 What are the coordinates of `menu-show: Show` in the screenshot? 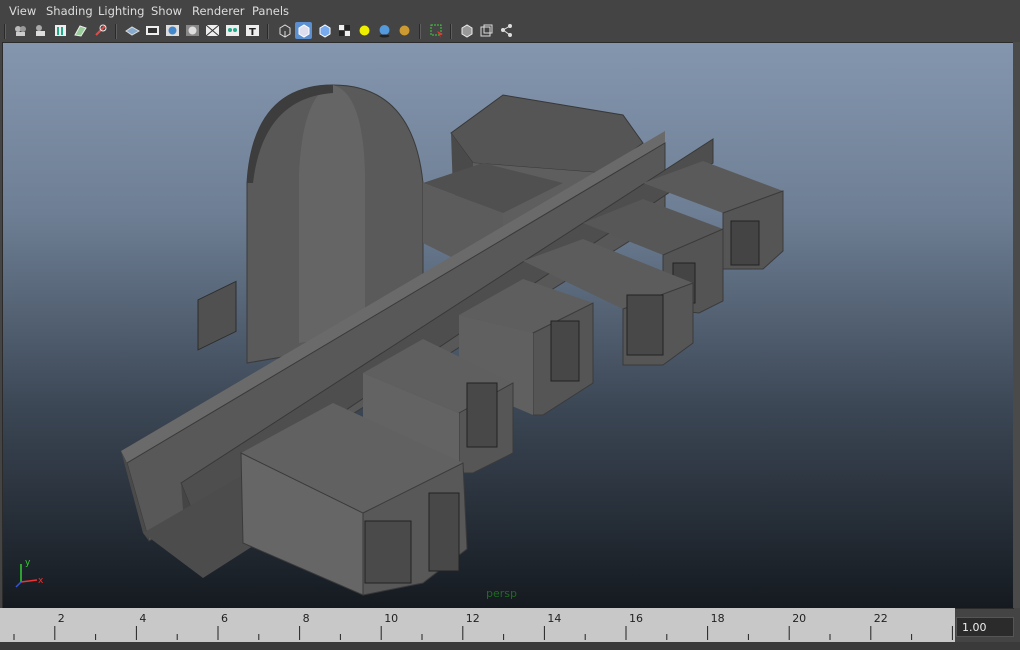 It's located at (166, 11).